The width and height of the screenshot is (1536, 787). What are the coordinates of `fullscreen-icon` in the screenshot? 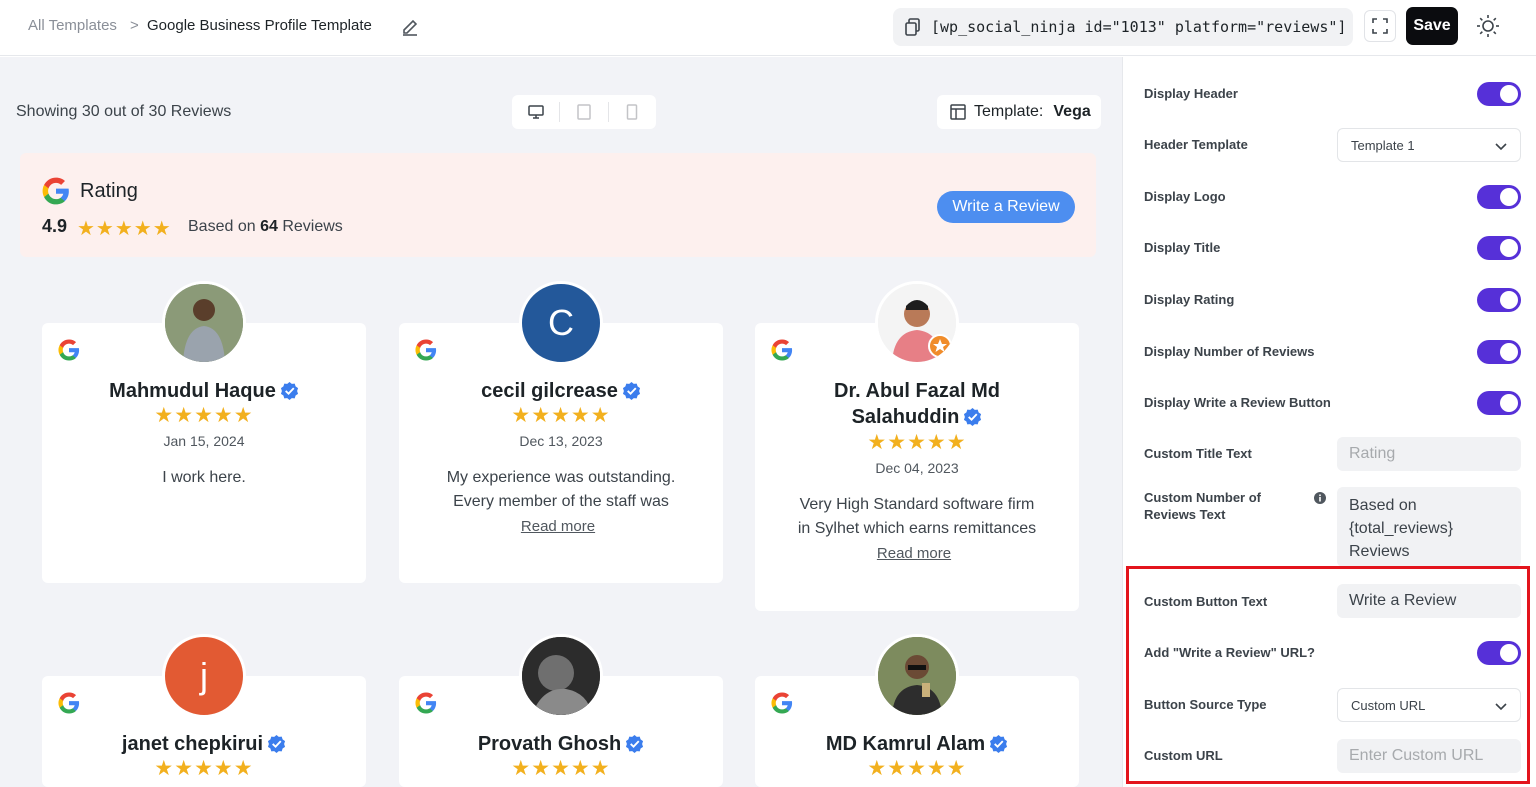 It's located at (1380, 26).